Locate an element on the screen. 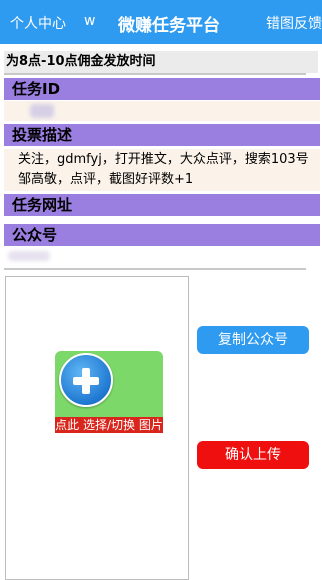  vote-desc-label: 投票描述 is located at coordinates (162, 135).